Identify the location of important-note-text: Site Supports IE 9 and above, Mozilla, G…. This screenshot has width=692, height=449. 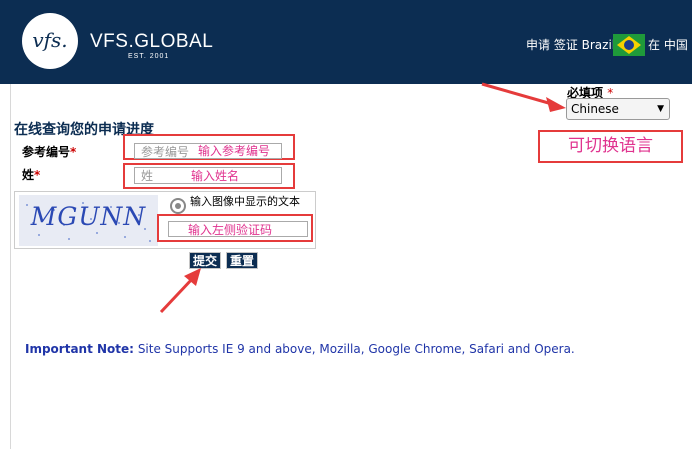
(356, 349).